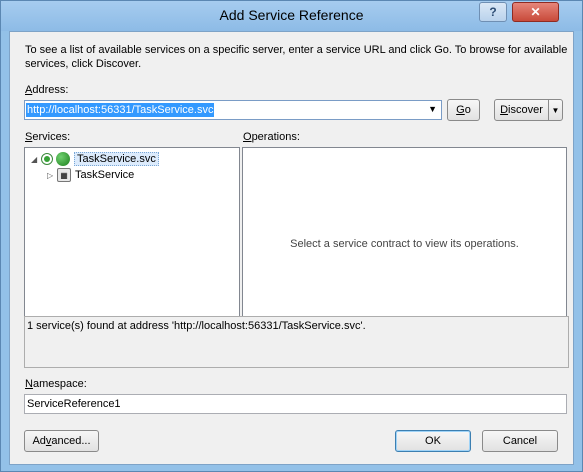 The width and height of the screenshot is (583, 472). Describe the element at coordinates (295, 404) in the screenshot. I see `namespace-input: ServiceReference1` at that location.